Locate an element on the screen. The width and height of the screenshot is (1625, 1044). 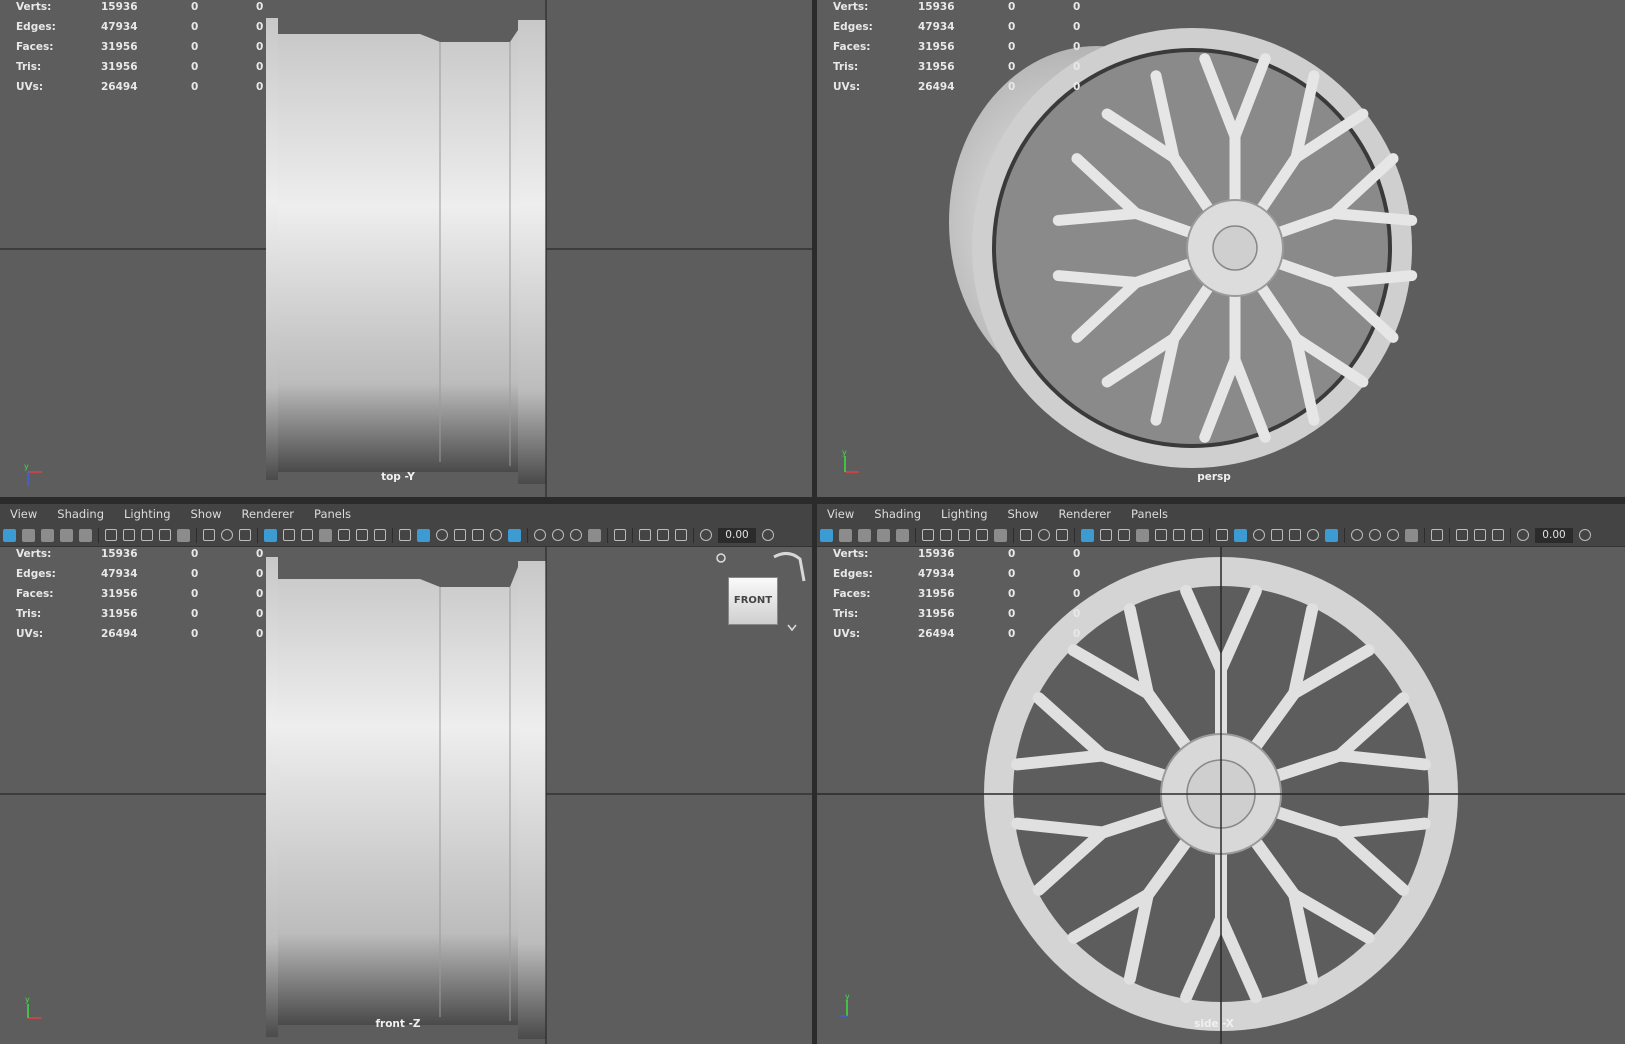
viewcube-home-icon is located at coordinates (721, 558).